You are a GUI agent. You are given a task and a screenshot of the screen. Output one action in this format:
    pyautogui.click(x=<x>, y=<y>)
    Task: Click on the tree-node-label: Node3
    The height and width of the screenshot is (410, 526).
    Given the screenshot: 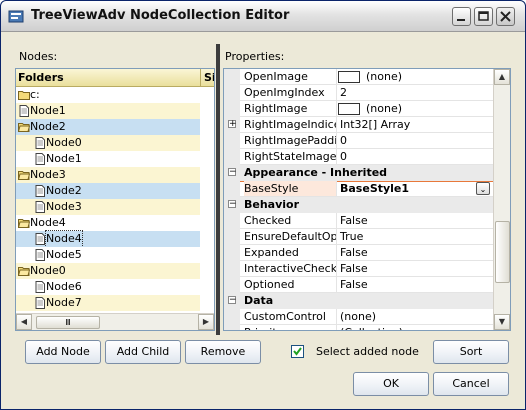 What is the action you would take?
    pyautogui.click(x=64, y=206)
    